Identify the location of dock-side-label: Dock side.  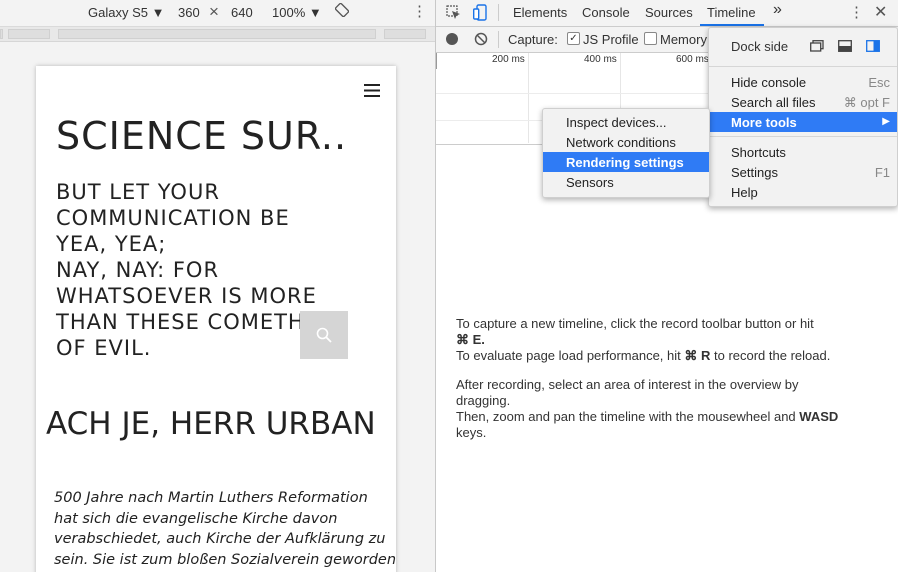
(760, 46).